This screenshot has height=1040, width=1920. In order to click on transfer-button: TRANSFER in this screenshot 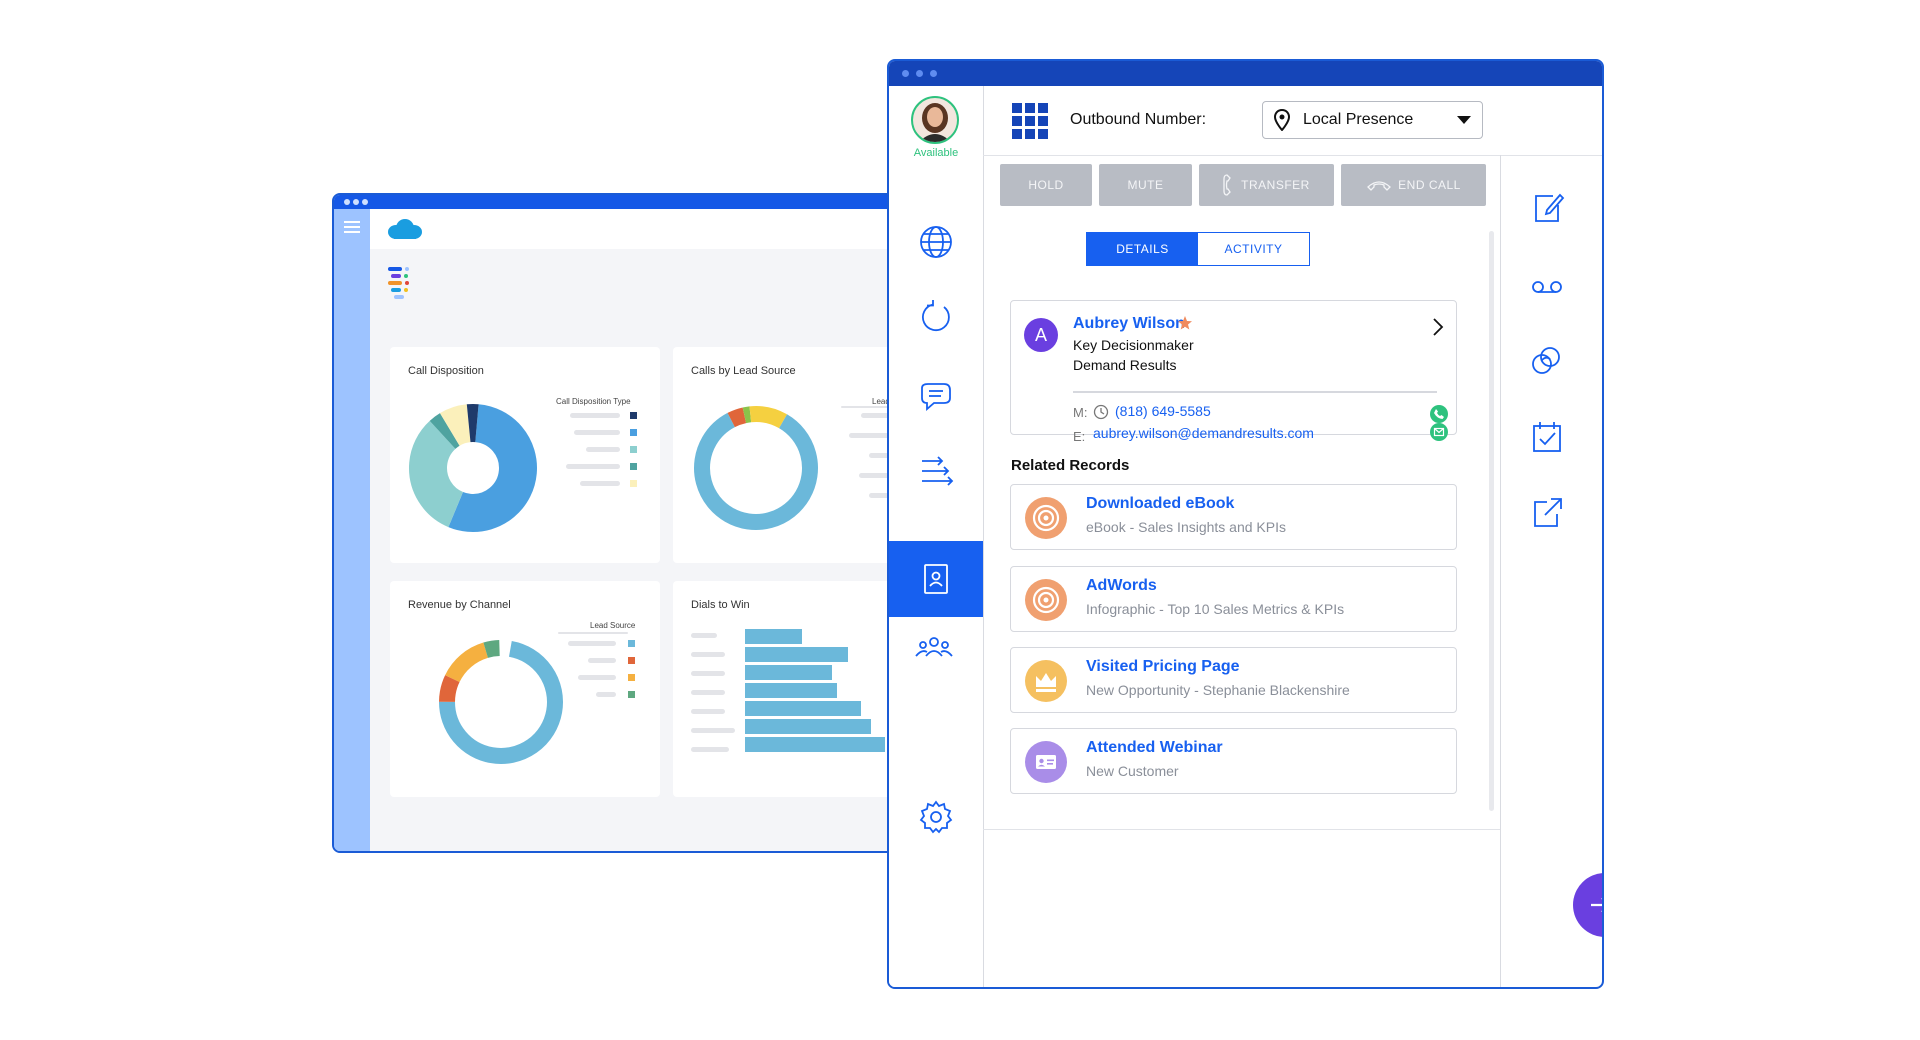, I will do `click(1266, 185)`.